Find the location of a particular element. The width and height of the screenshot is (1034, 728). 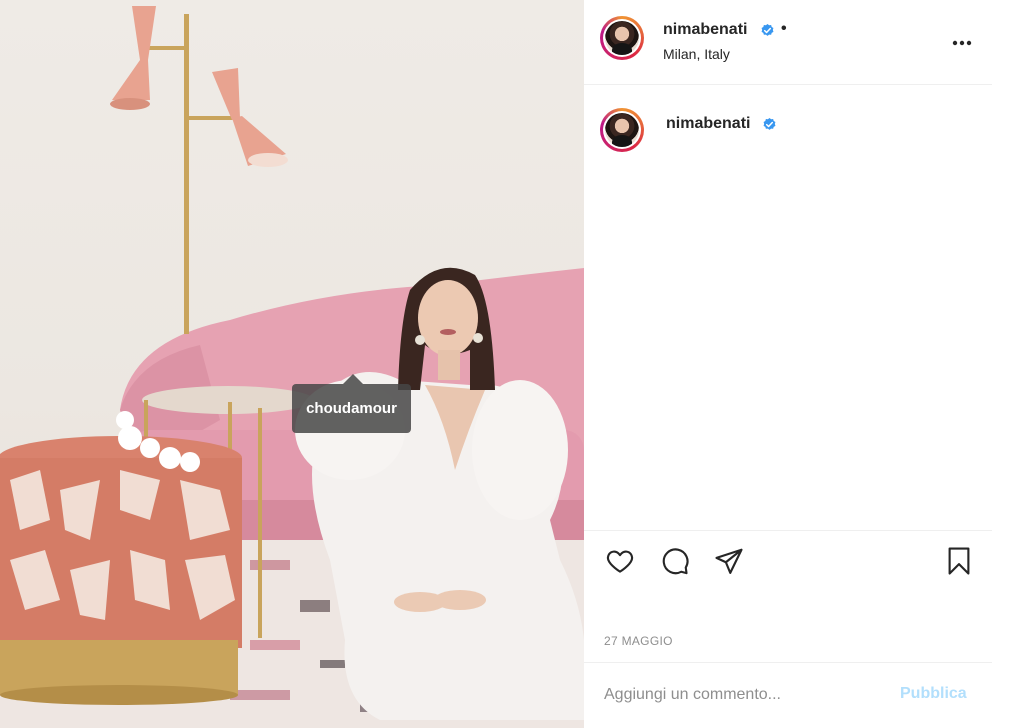

photo-user-tag-label: choudamour is located at coordinates (351, 408).